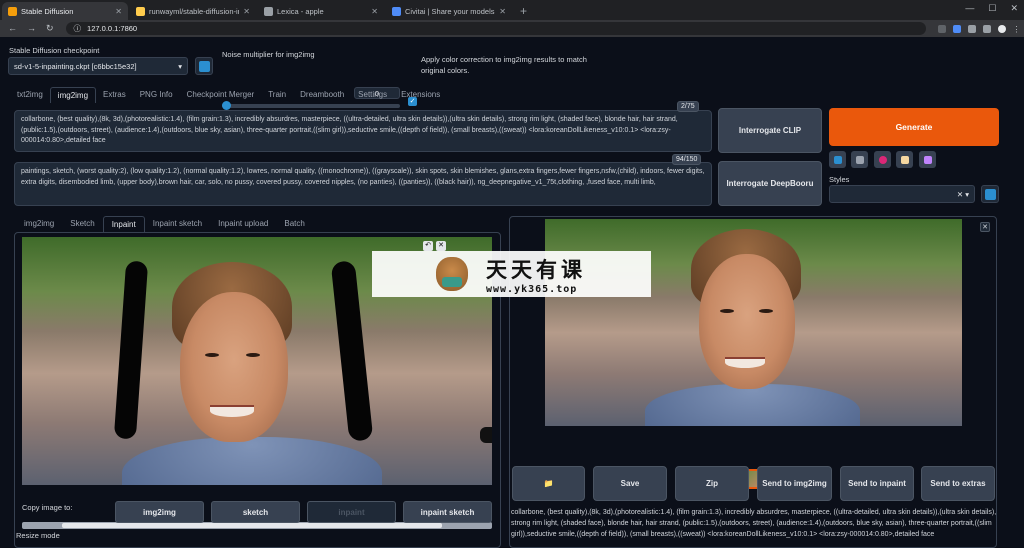 The image size is (1024, 548). I want to click on collapse-handle, so click(486, 435).